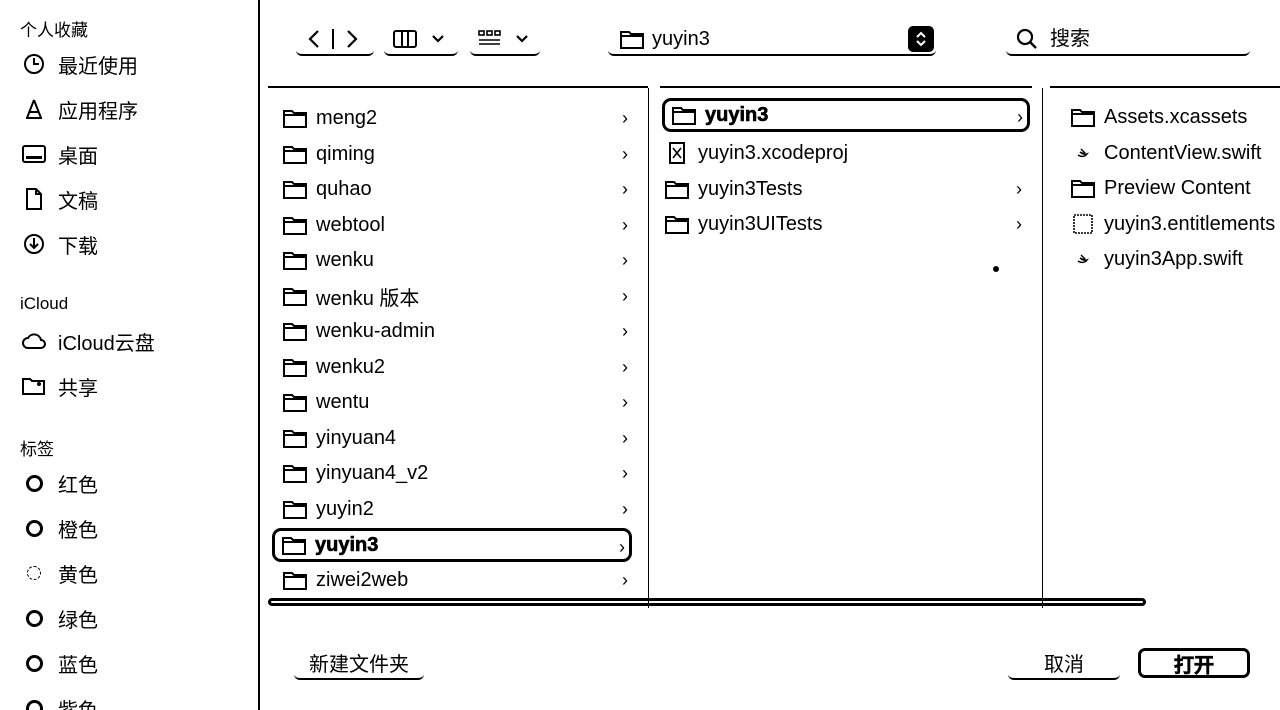  Describe the element at coordinates (1190, 223) in the screenshot. I see `item-label: yuyin3.entitlements` at that location.